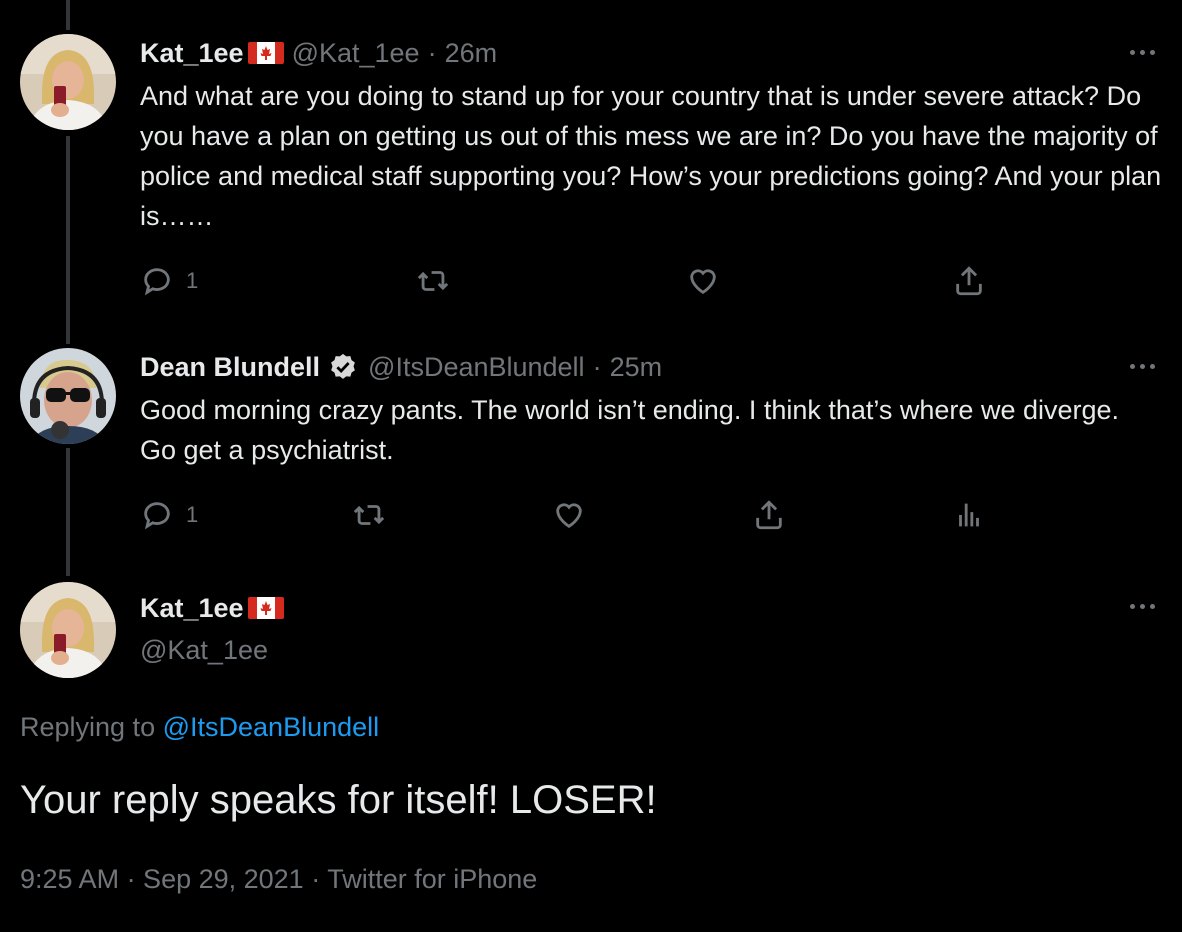 Image resolution: width=1182 pixels, height=932 pixels. I want to click on analytics-button, so click(969, 515).